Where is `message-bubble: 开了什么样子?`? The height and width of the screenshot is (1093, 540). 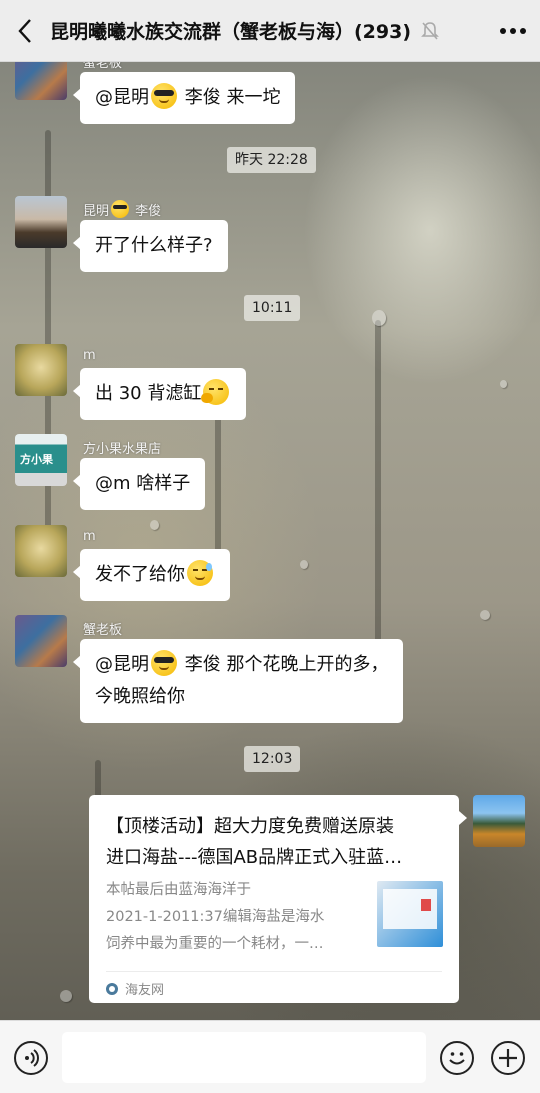
message-bubble: 开了什么样子? is located at coordinates (150, 246).